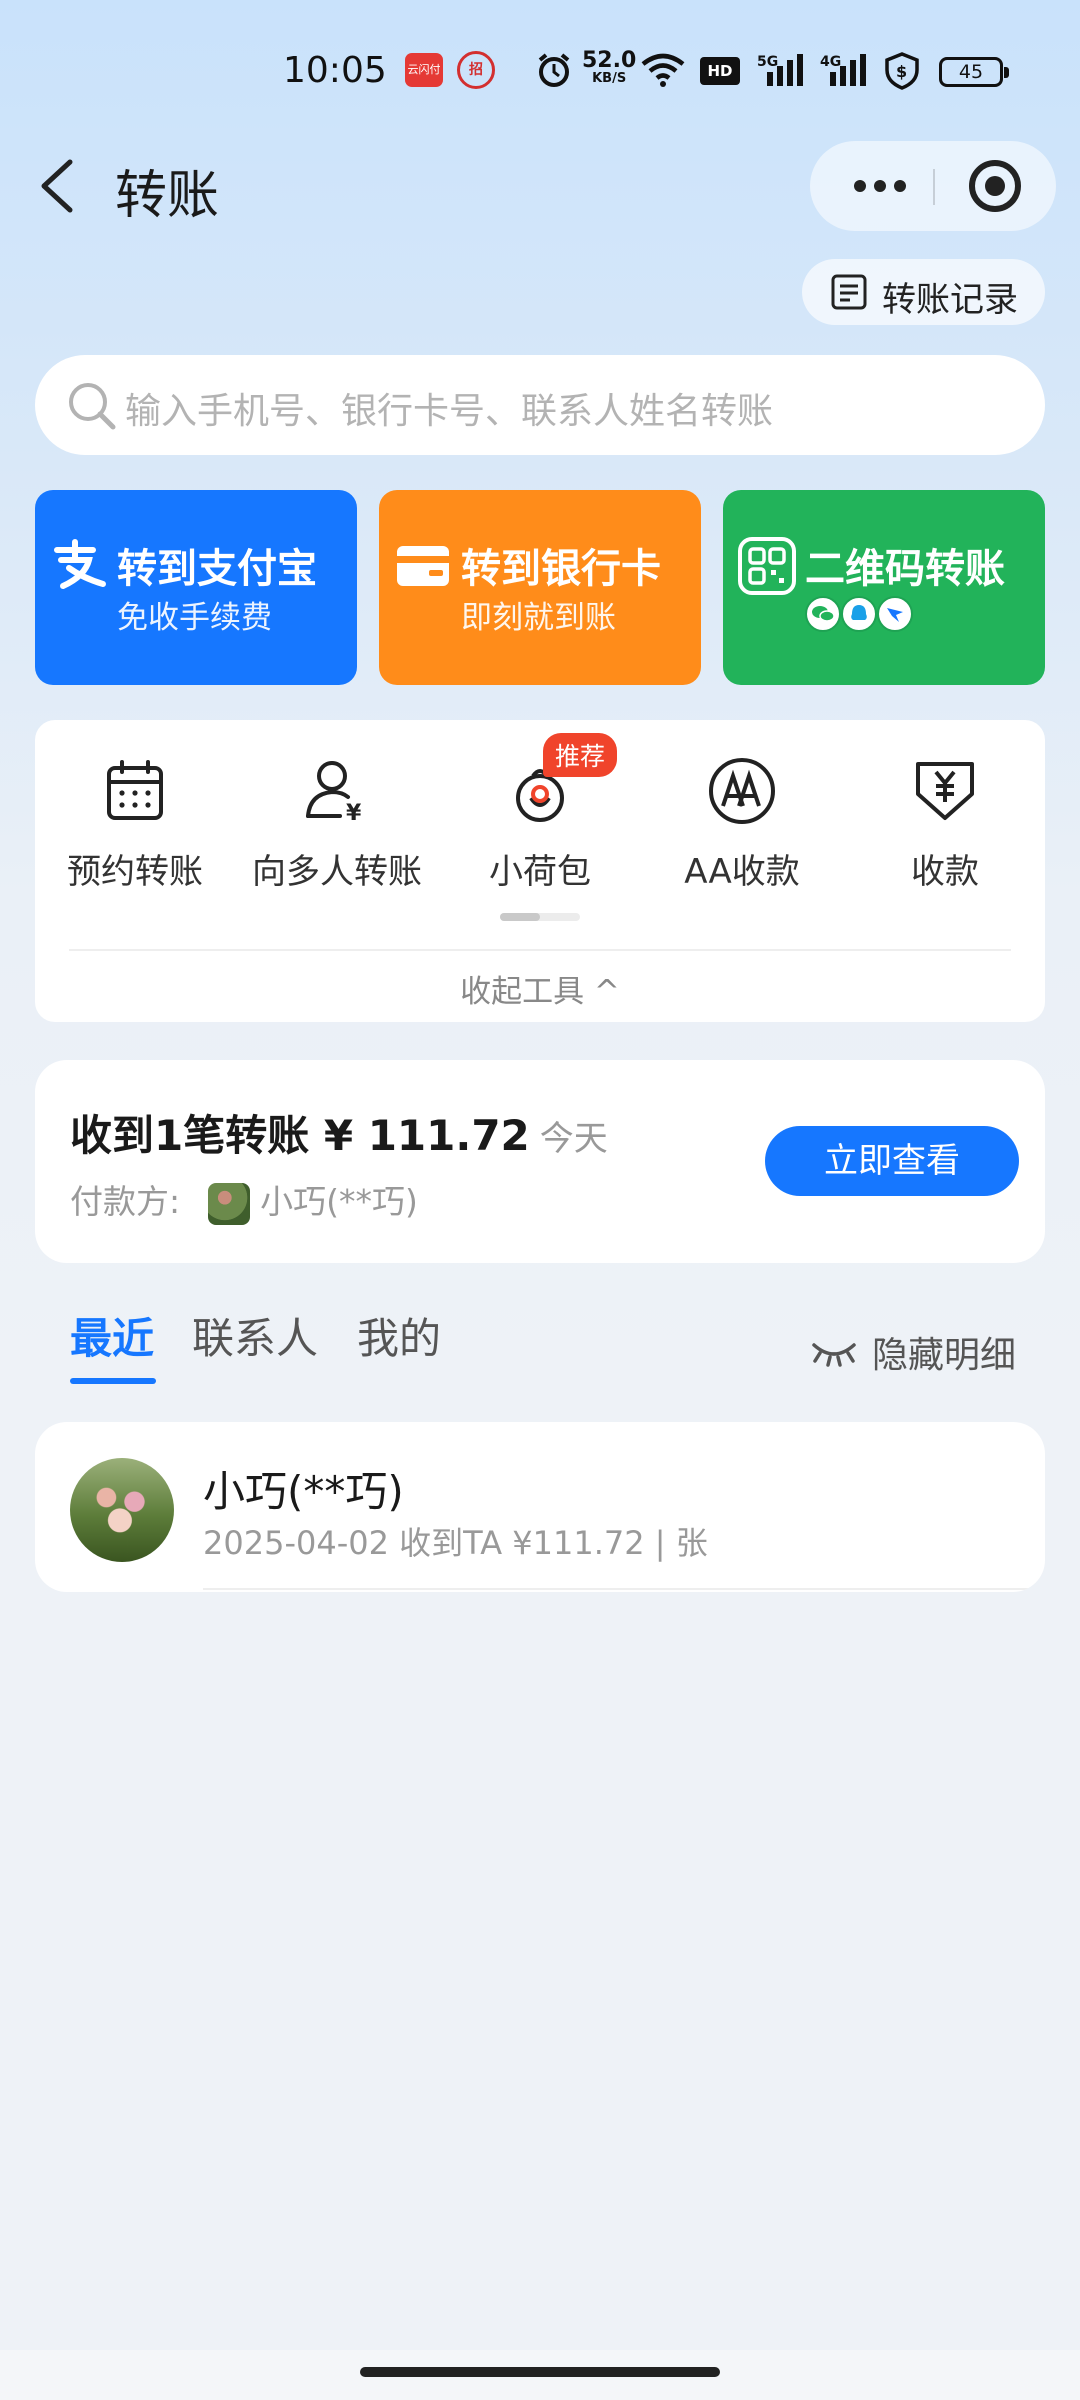  I want to click on tool-label: 小荷包, so click(540, 872).